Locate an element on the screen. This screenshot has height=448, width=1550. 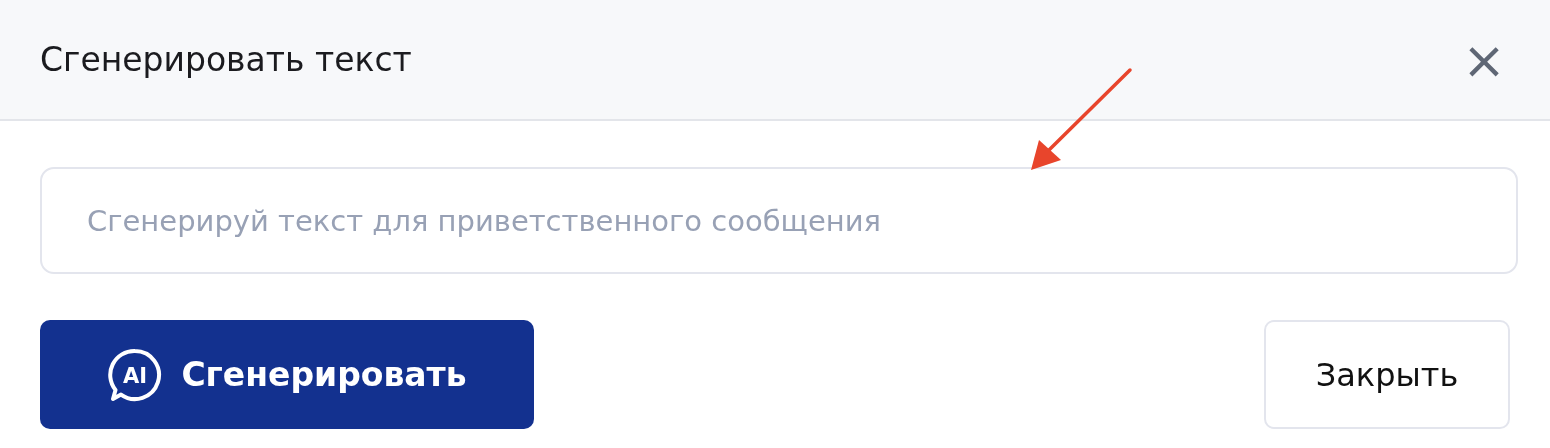
close-dialog-button: Закрыть is located at coordinates (1387, 374).